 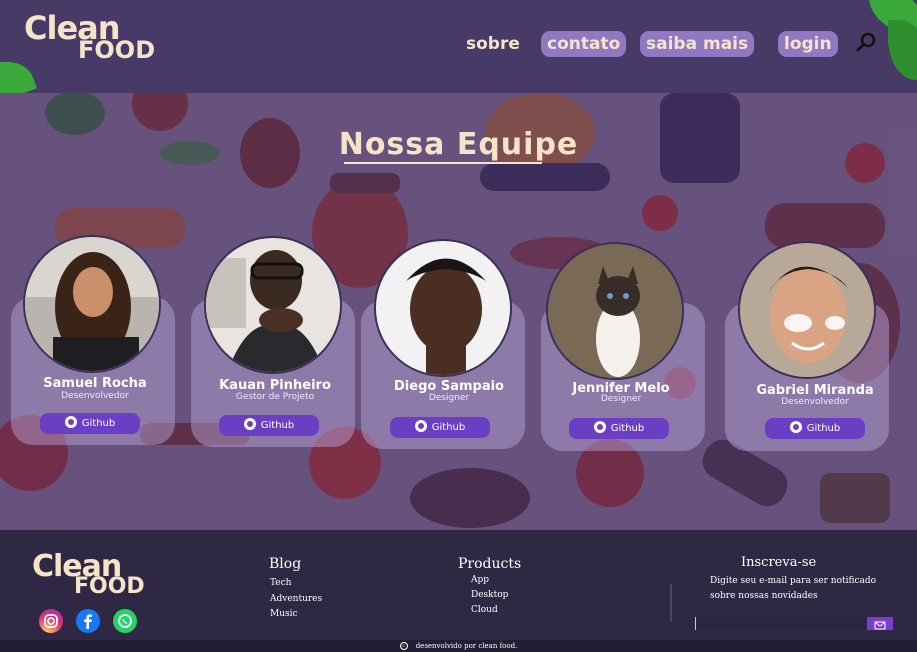 I want to click on member-name: Gabriel Miranda, so click(x=815, y=390).